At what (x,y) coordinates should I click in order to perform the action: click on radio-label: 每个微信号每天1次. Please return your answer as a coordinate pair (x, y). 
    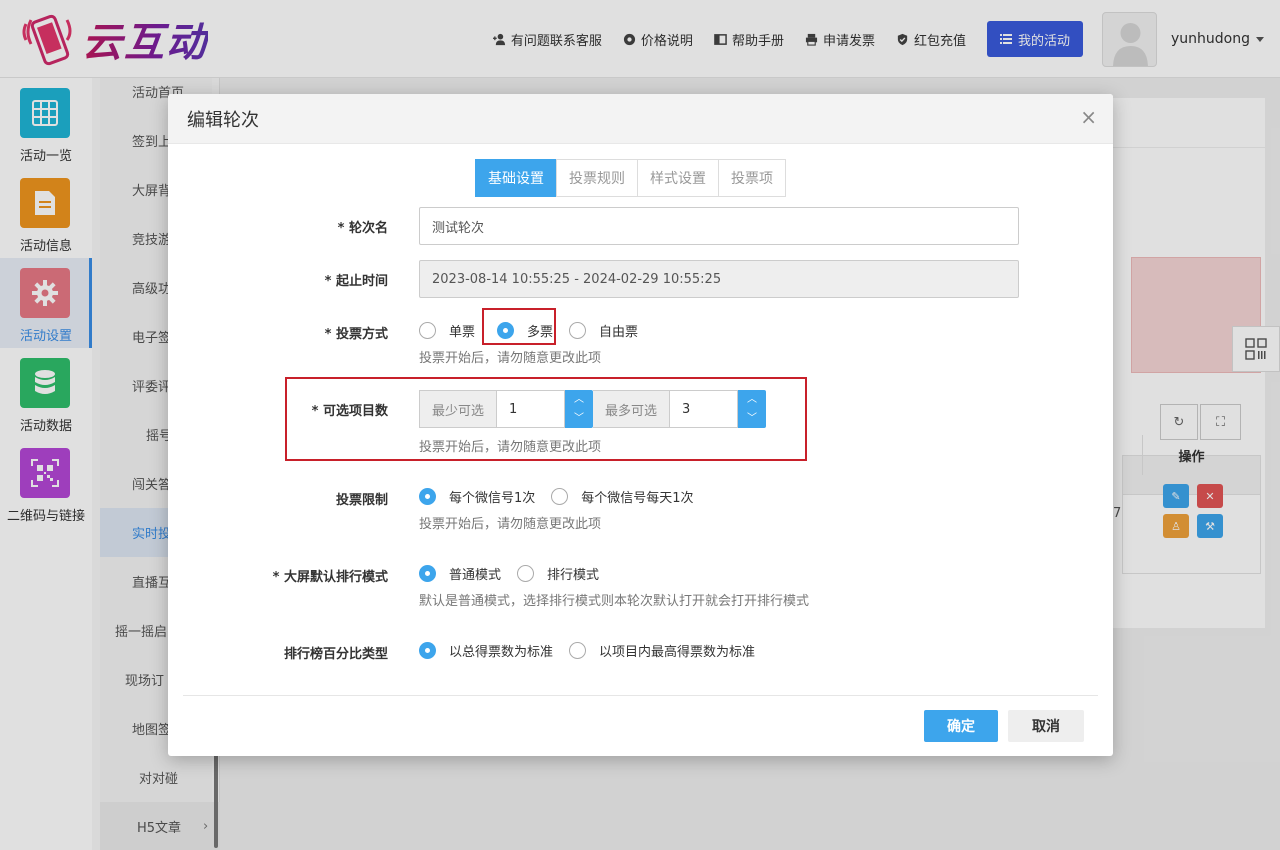
    Looking at the image, I should click on (637, 498).